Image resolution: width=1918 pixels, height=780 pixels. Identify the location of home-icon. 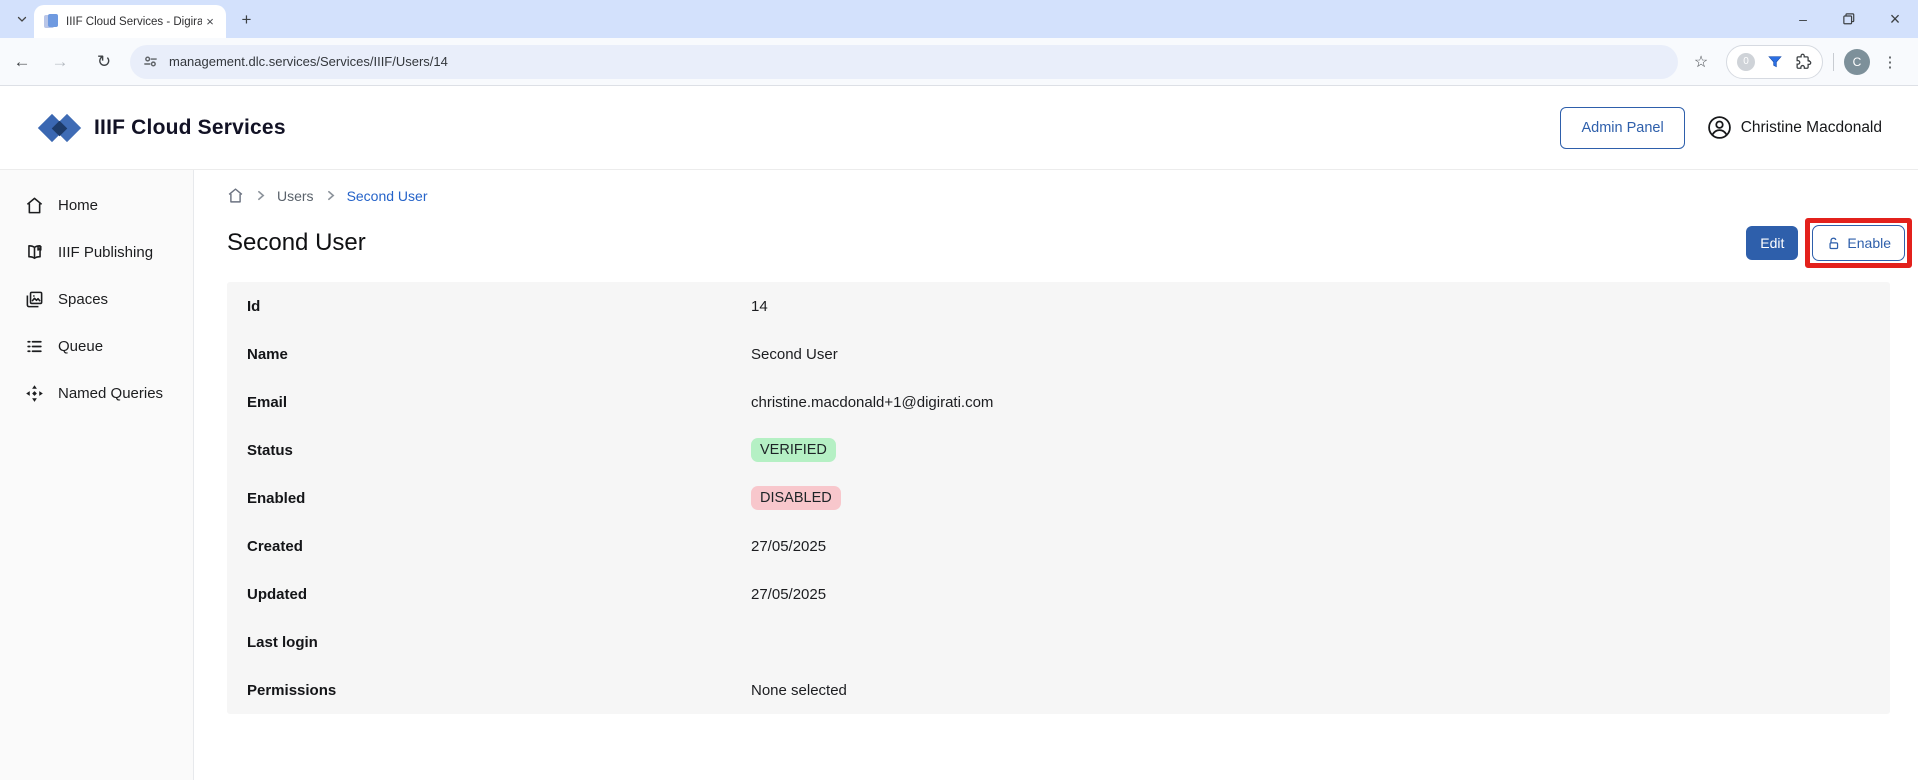
(34, 205).